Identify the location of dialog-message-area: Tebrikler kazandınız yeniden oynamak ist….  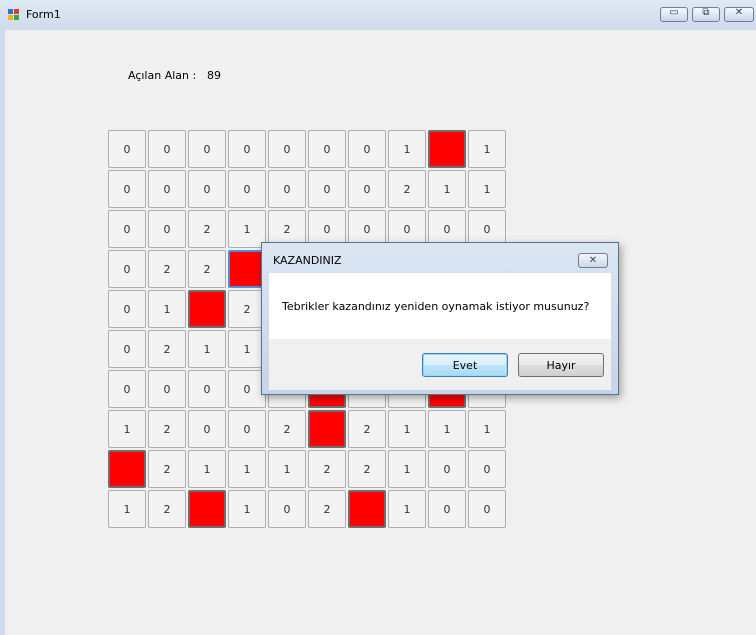
(440, 306).